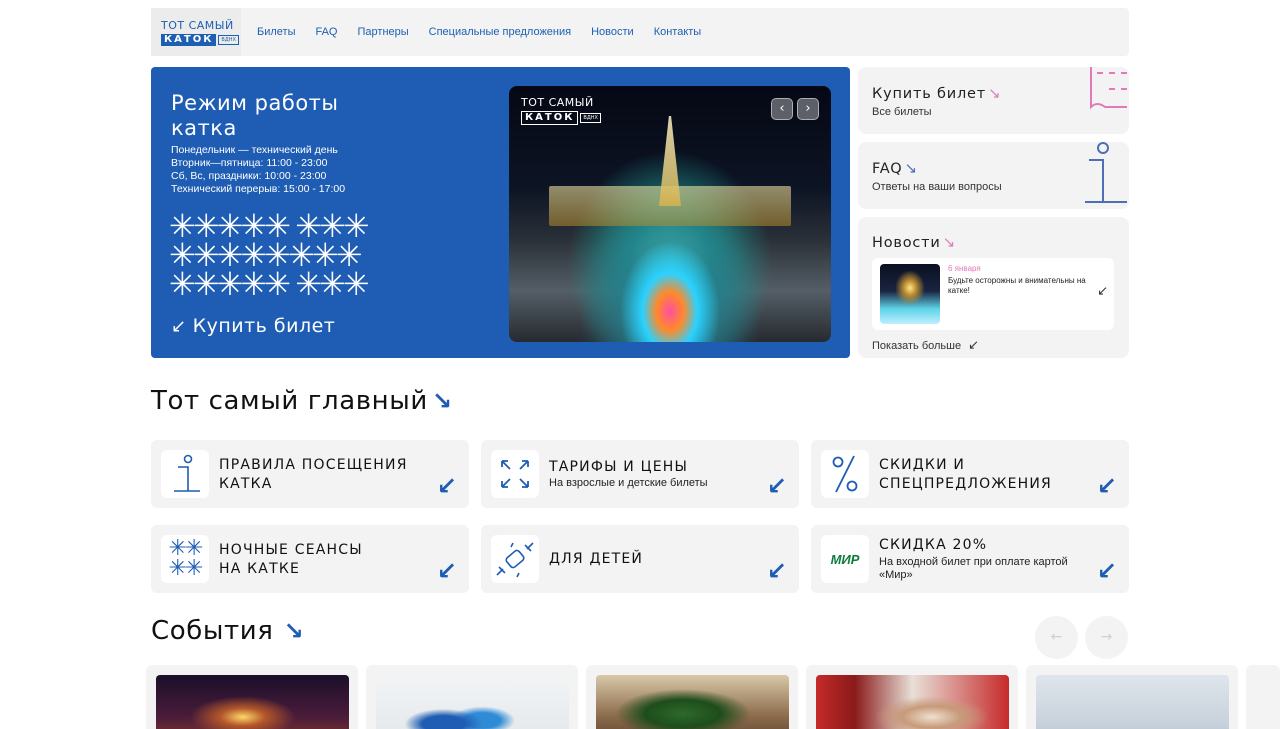  Describe the element at coordinates (965, 484) in the screenshot. I see `feature-title-line: СПЕЦПРЕДЛОЖЕНИЯ` at that location.